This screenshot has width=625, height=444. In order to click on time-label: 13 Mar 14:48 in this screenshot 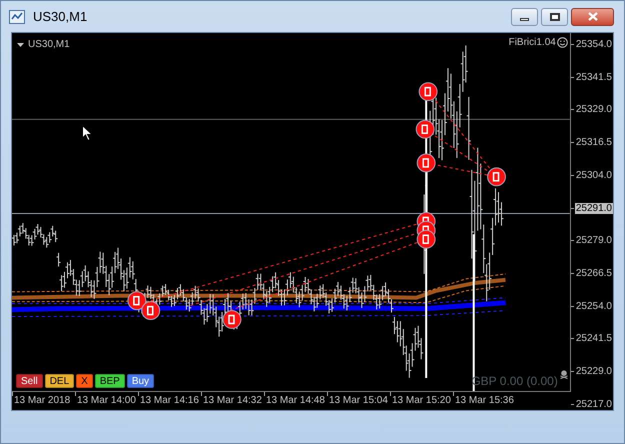, I will do `click(295, 401)`.